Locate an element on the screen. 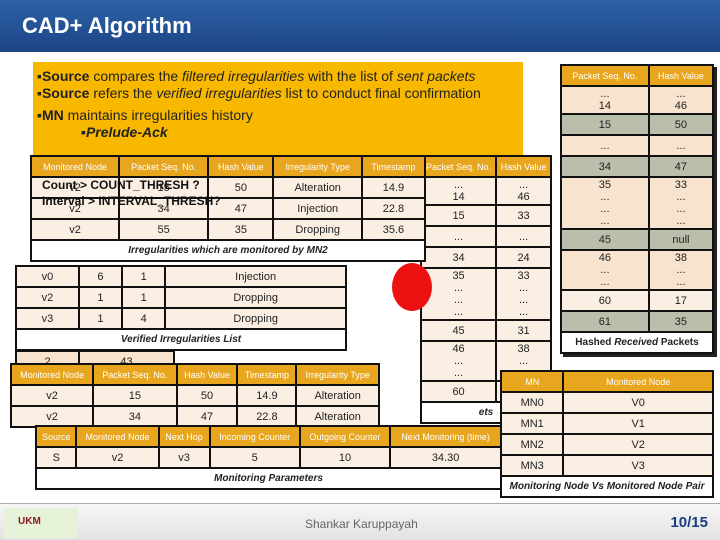 The height and width of the screenshot is (540, 720). table-cell: null is located at coordinates (681, 239).